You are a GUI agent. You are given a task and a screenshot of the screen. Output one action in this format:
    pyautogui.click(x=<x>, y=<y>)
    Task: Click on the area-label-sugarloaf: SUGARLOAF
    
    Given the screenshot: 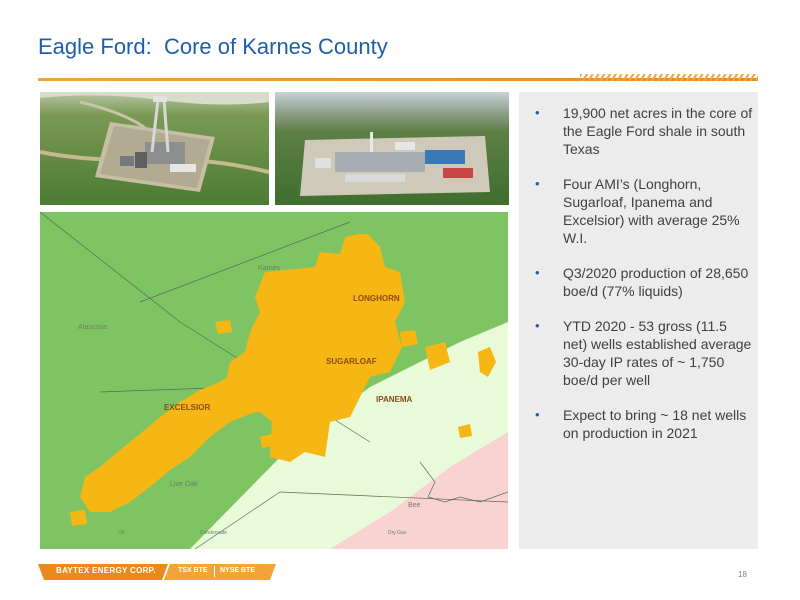 What is the action you would take?
    pyautogui.click(x=351, y=361)
    